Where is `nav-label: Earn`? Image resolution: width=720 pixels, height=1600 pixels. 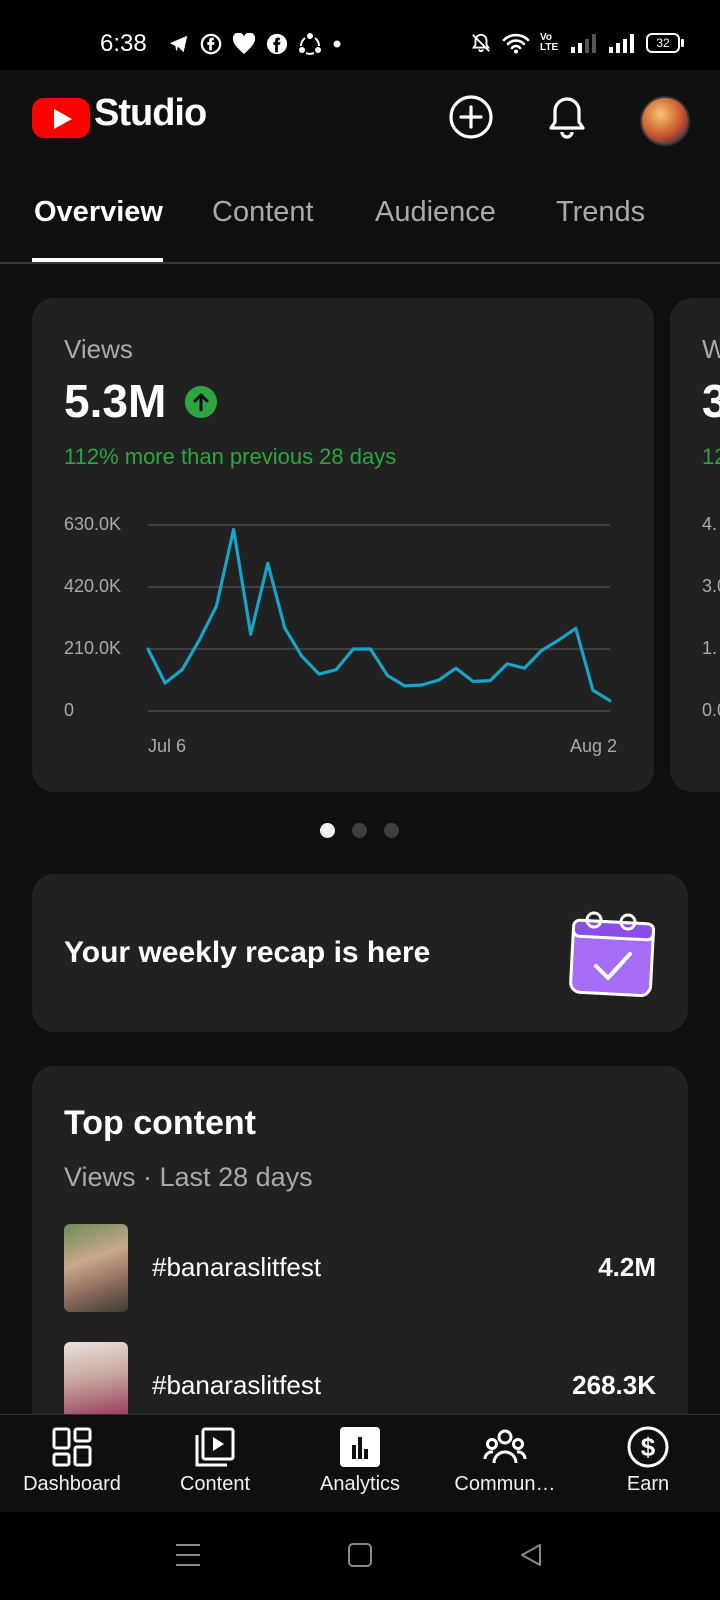 nav-label: Earn is located at coordinates (648, 1484).